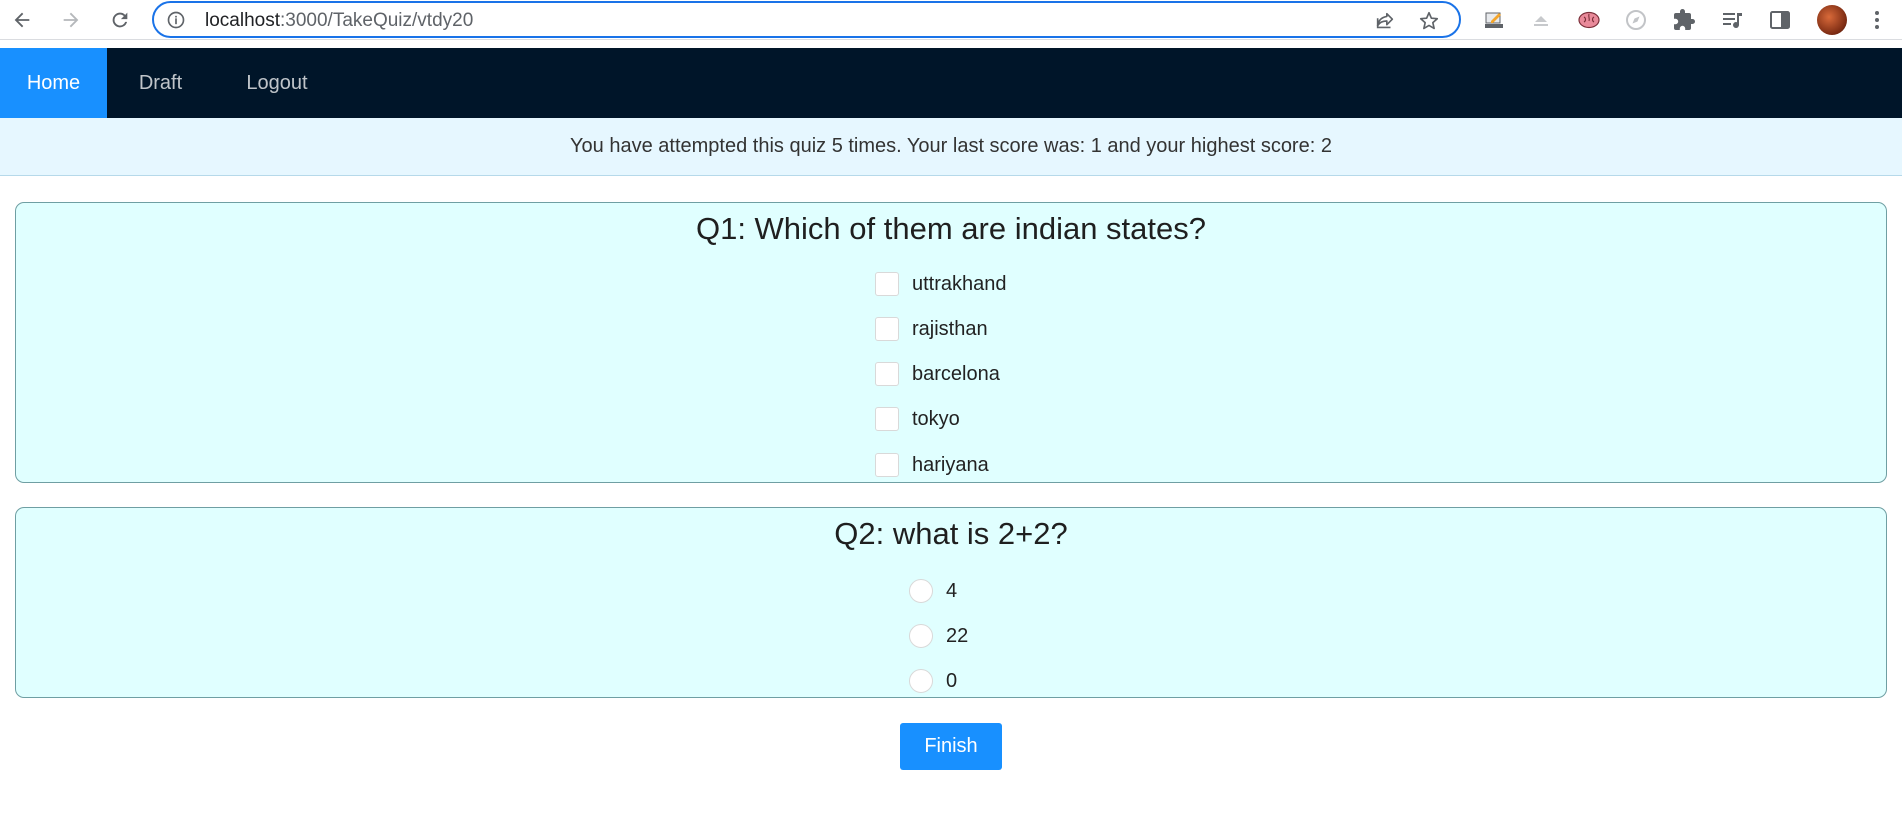 This screenshot has width=1902, height=834. What do you see at coordinates (339, 20) in the screenshot?
I see `url-text: localhost:3000/TakeQuiz/vtdy20` at bounding box center [339, 20].